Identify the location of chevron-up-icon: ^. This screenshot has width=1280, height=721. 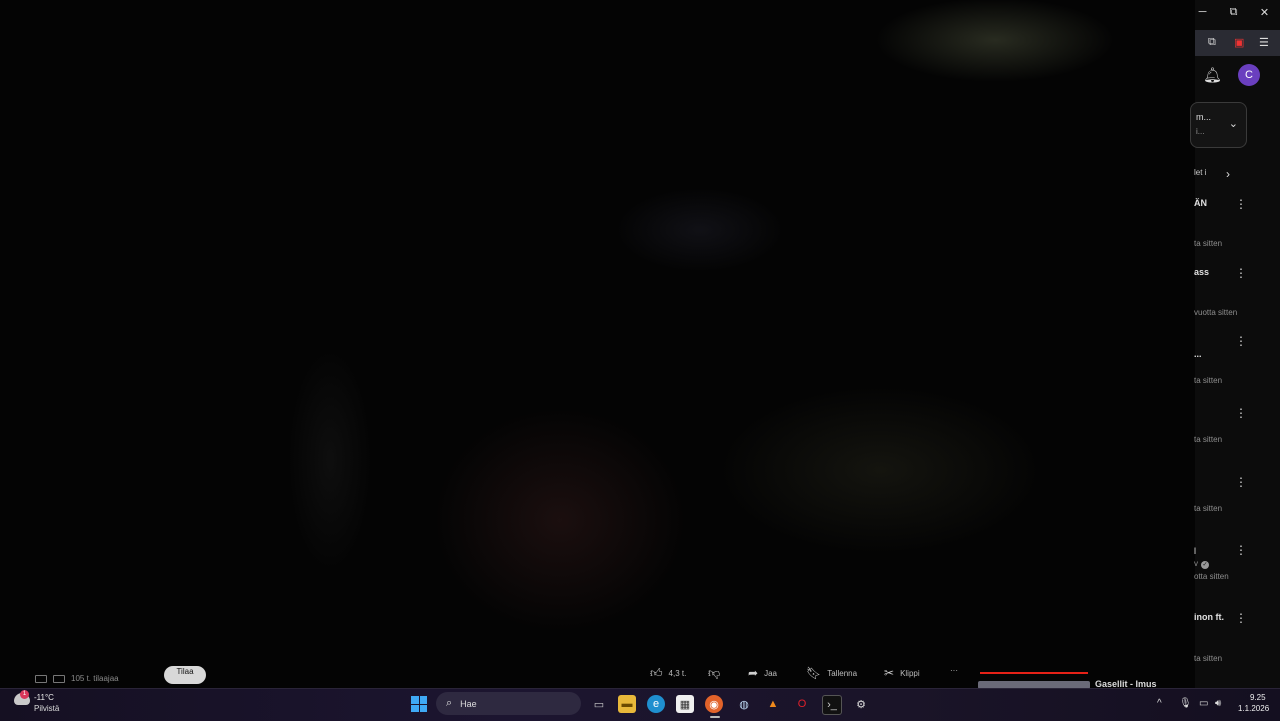
(1159, 703).